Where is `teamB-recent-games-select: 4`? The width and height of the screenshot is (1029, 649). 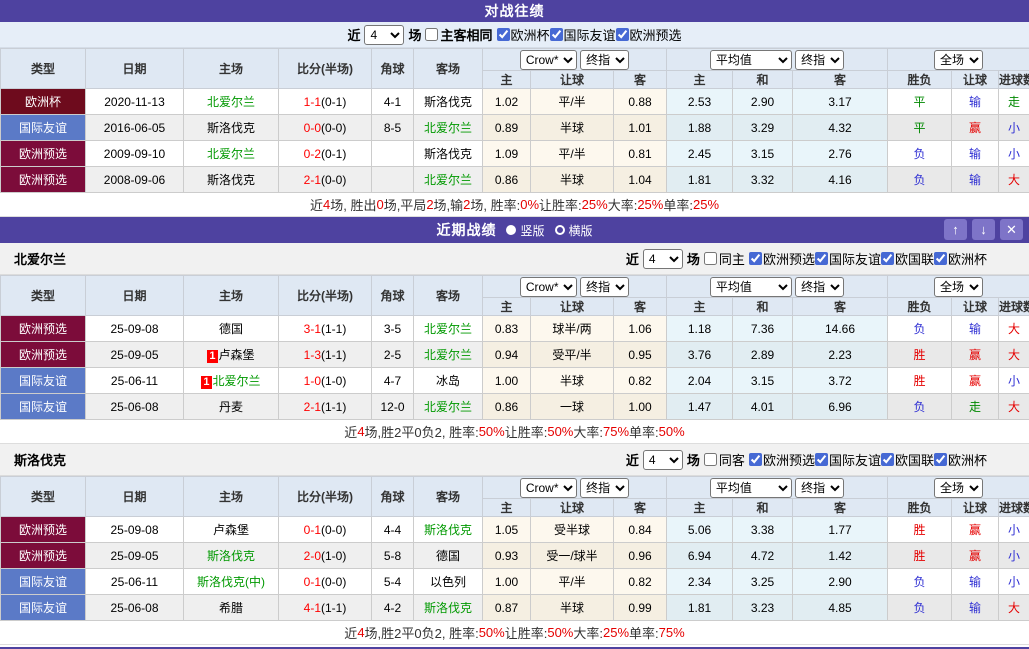
teamB-recent-games-select: 4 is located at coordinates (662, 459).